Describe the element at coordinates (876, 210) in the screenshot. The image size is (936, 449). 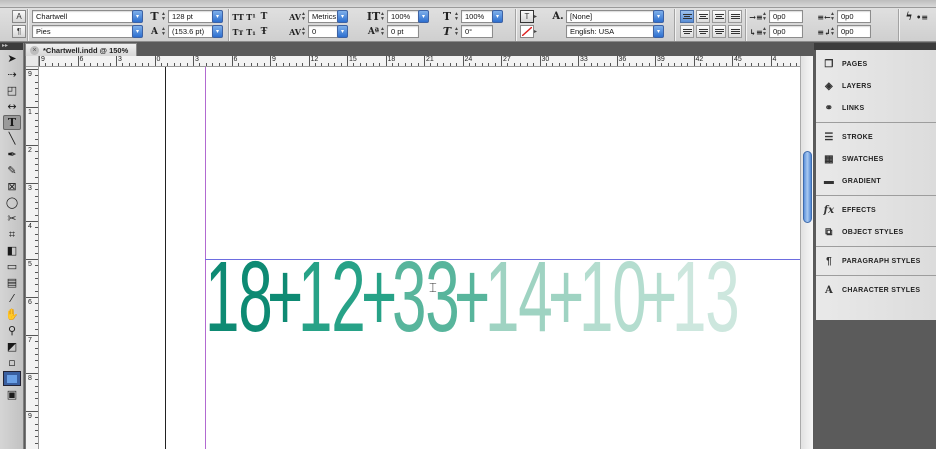
I see `panel-effects: fx EFFECTS` at that location.